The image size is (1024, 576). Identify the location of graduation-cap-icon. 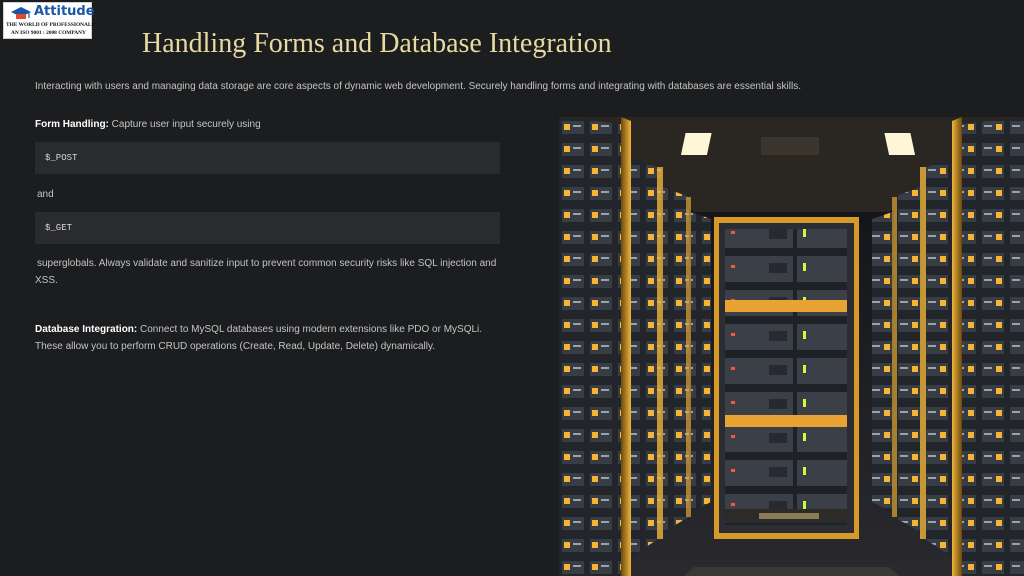
(21, 13).